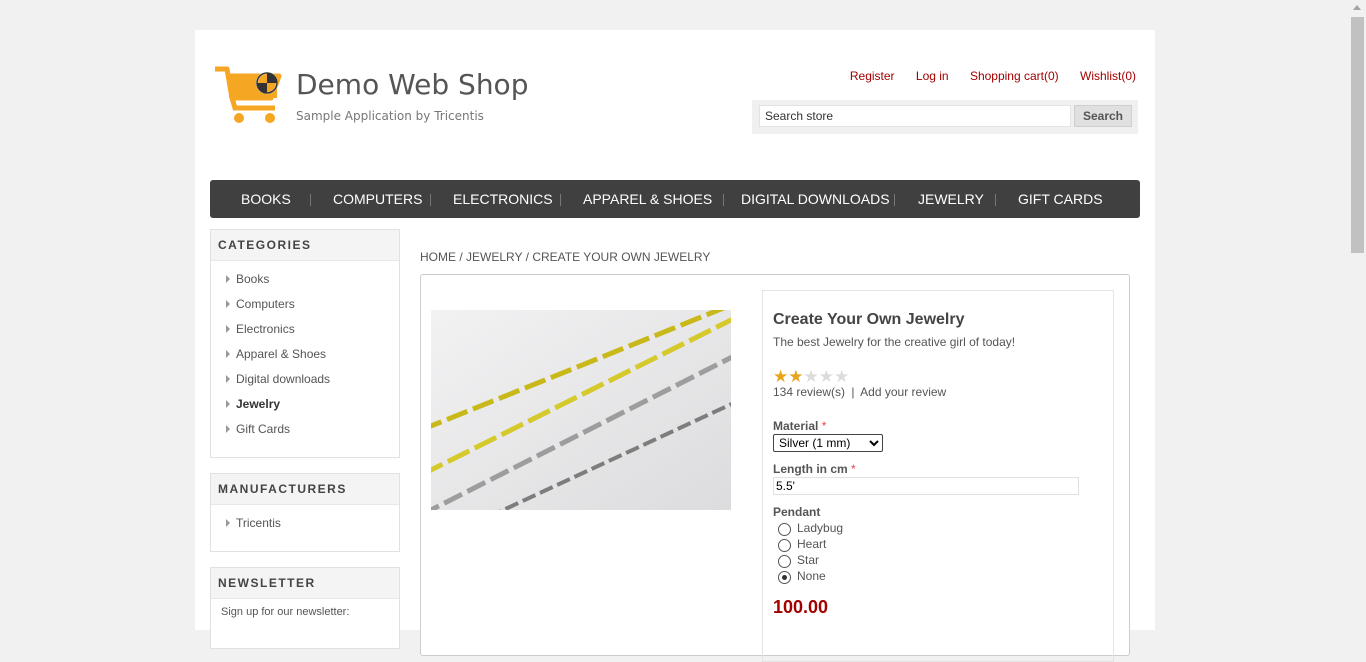 The height and width of the screenshot is (662, 1366). What do you see at coordinates (305, 245) in the screenshot?
I see `categories-title: CATEGORIES` at bounding box center [305, 245].